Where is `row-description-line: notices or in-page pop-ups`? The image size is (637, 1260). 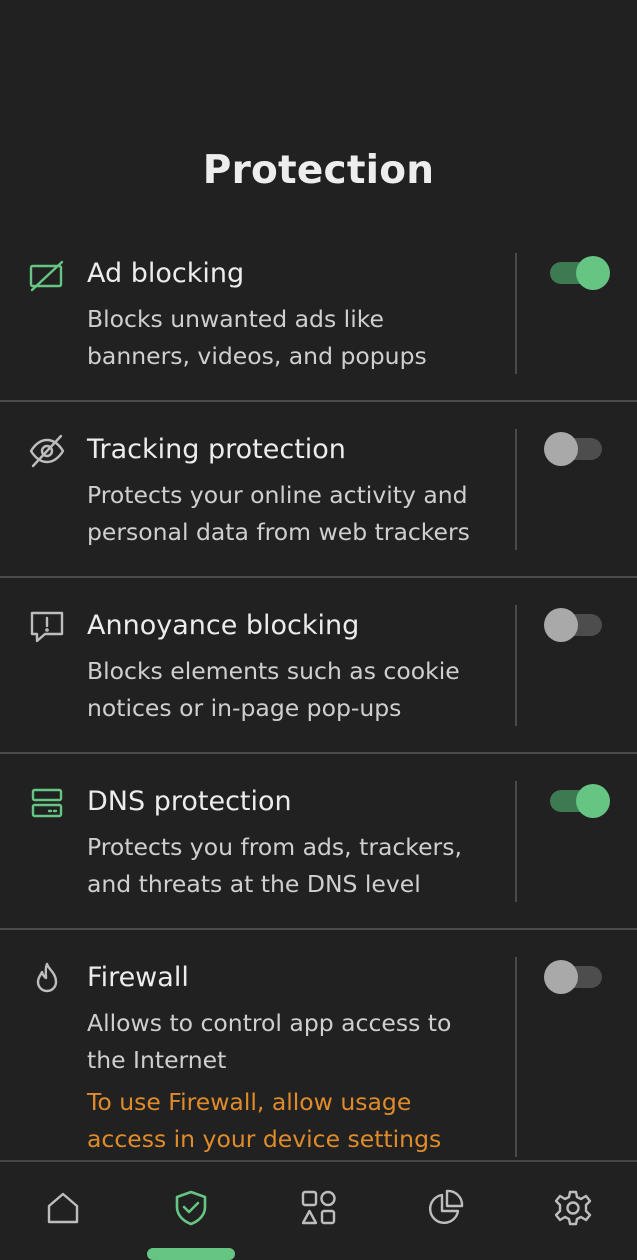
row-description-line: notices or in-page pop-ups is located at coordinates (244, 708).